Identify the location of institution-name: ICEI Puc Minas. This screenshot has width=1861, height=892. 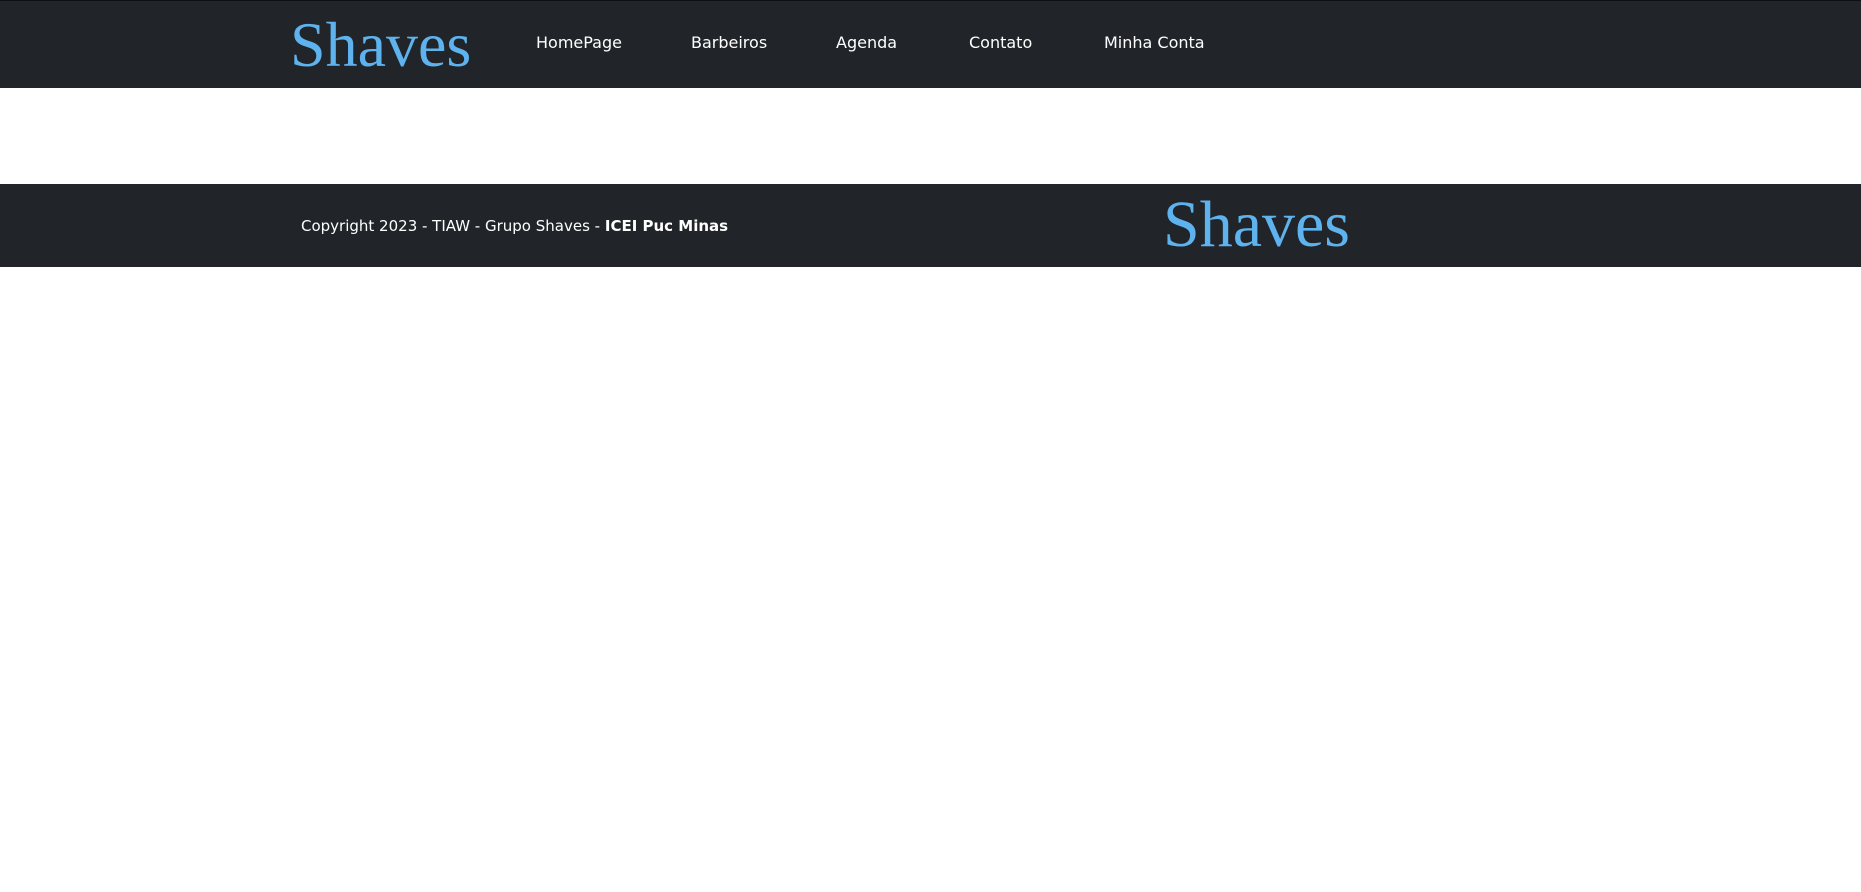
(666, 226).